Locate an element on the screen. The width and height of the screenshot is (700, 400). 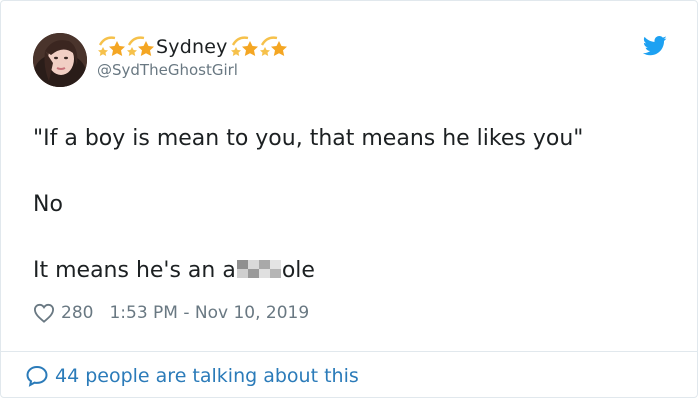
tweet-text-segment: ole is located at coordinates (298, 270).